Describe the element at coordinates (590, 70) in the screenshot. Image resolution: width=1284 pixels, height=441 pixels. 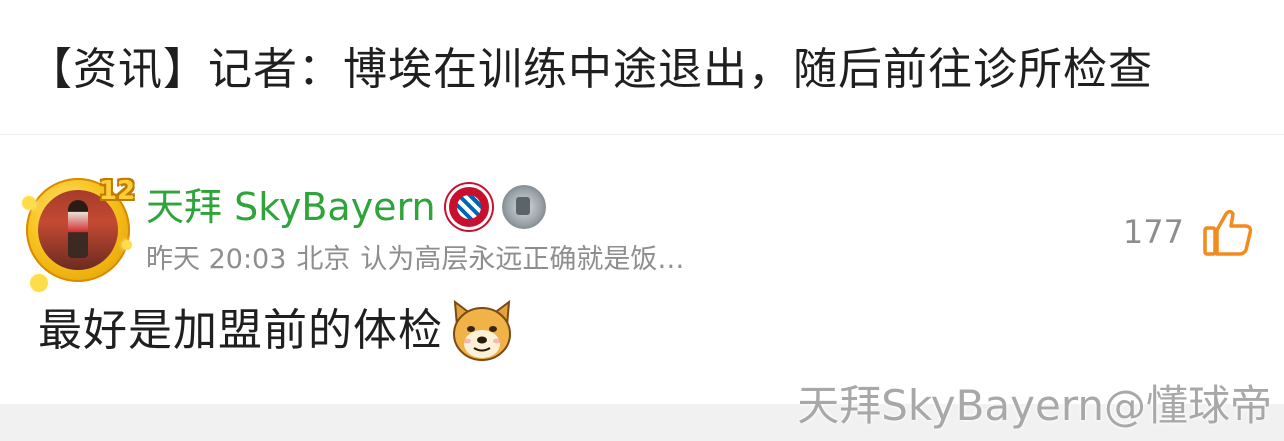
I see `article-title: 【资讯】记者：博埃在训练中途退出，随后前往诊所检查` at that location.